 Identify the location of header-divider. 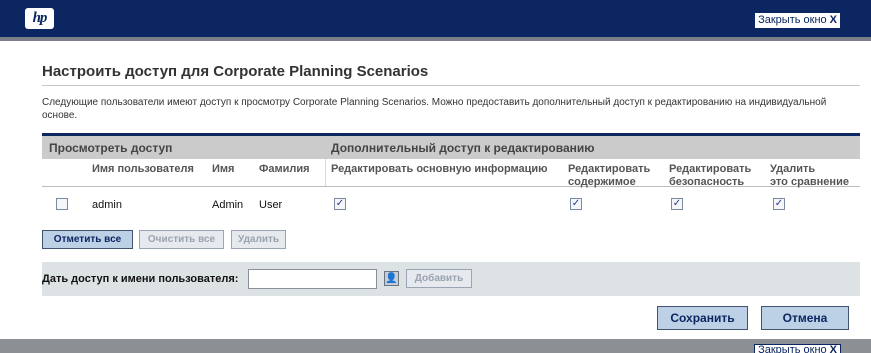
(325, 172).